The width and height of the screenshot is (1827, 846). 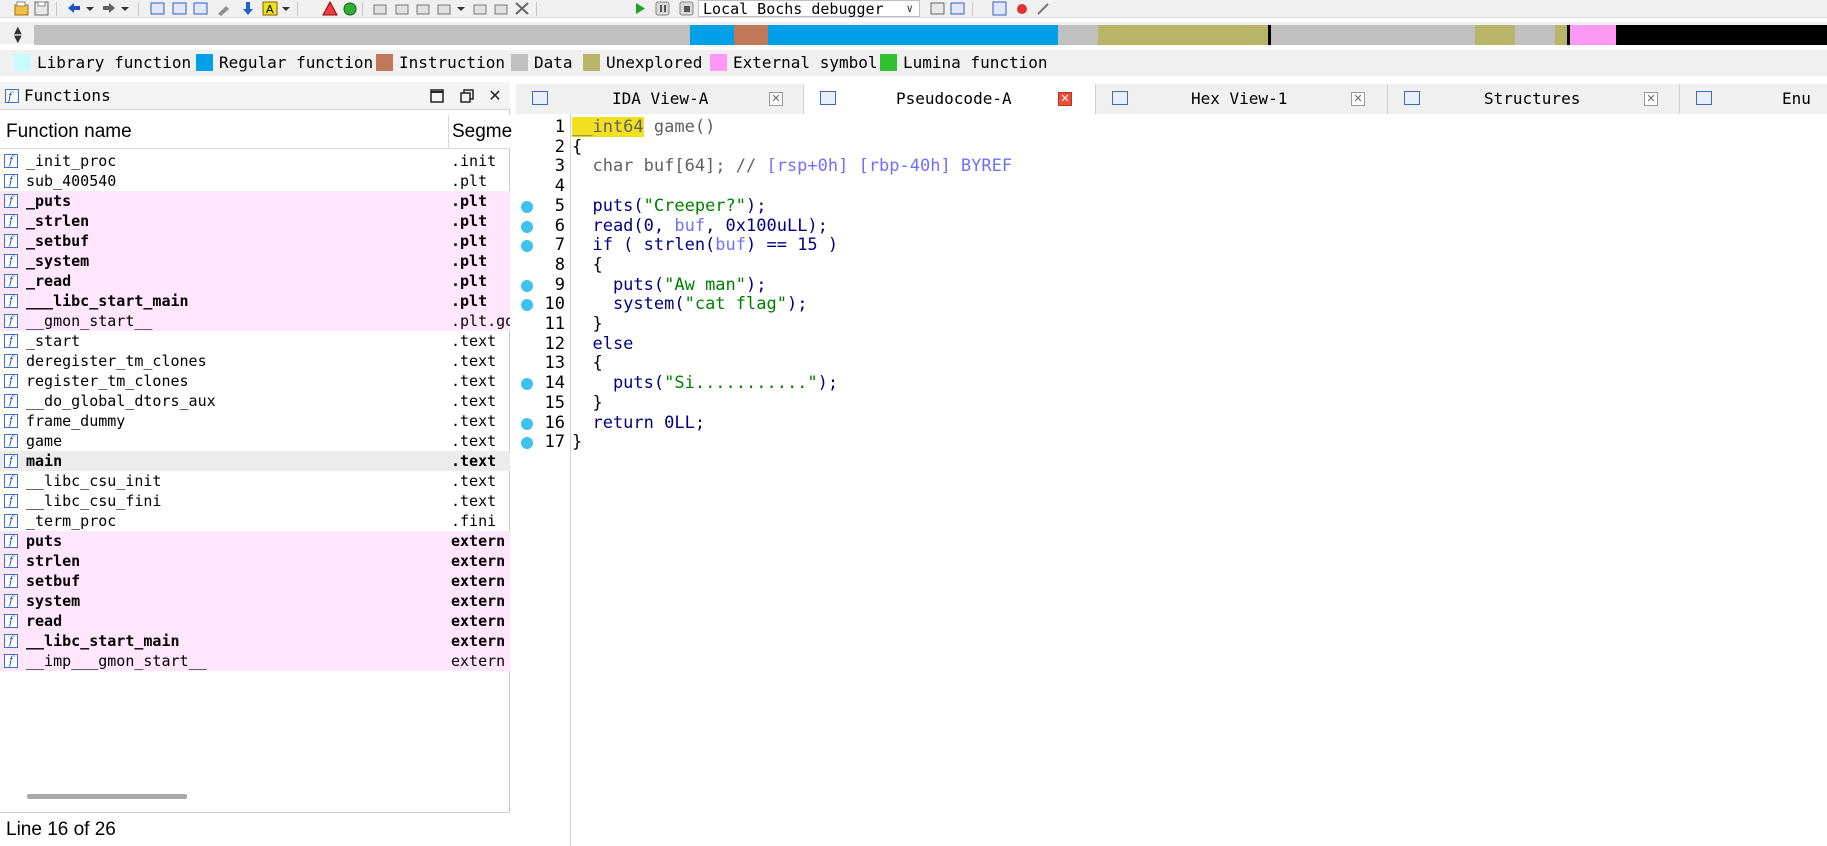 What do you see at coordinates (628, 304) in the screenshot?
I see `call-token: system(` at bounding box center [628, 304].